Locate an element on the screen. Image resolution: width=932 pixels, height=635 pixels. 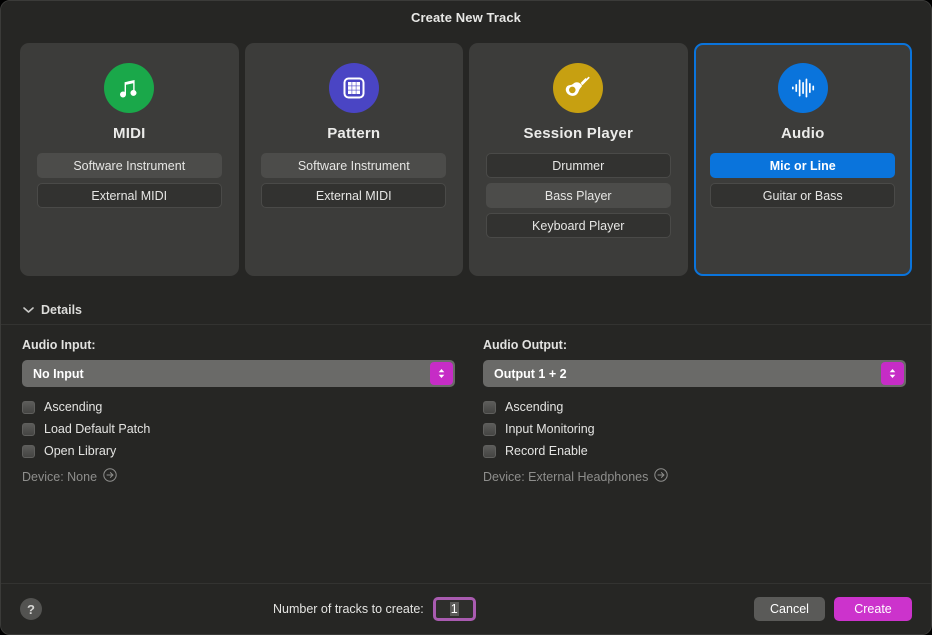
track-card-midi: MIDI Software Instrument External MIDI is located at coordinates (129, 159).